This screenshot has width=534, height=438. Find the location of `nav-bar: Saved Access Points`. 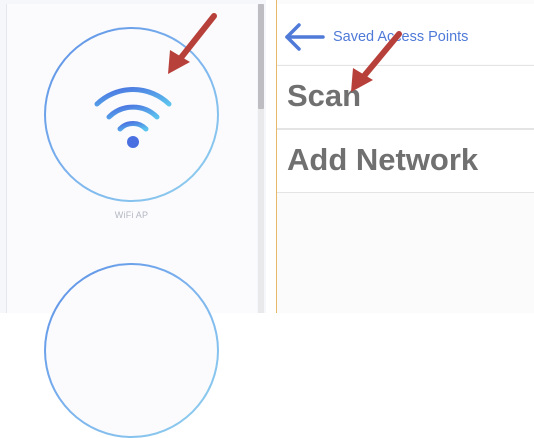

nav-bar: Saved Access Points is located at coordinates (405, 34).